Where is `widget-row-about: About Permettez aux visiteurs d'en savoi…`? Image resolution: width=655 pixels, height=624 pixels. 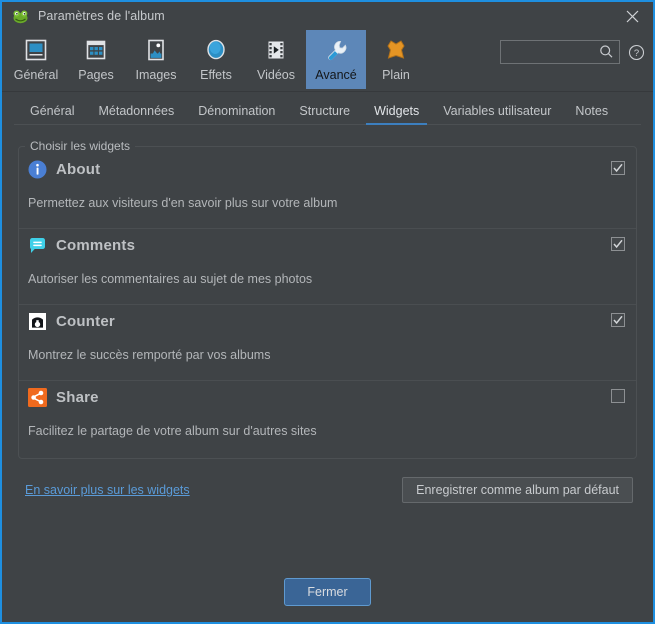
widget-row-about: About Permettez aux visiteurs d'en savoi… is located at coordinates (327, 190).